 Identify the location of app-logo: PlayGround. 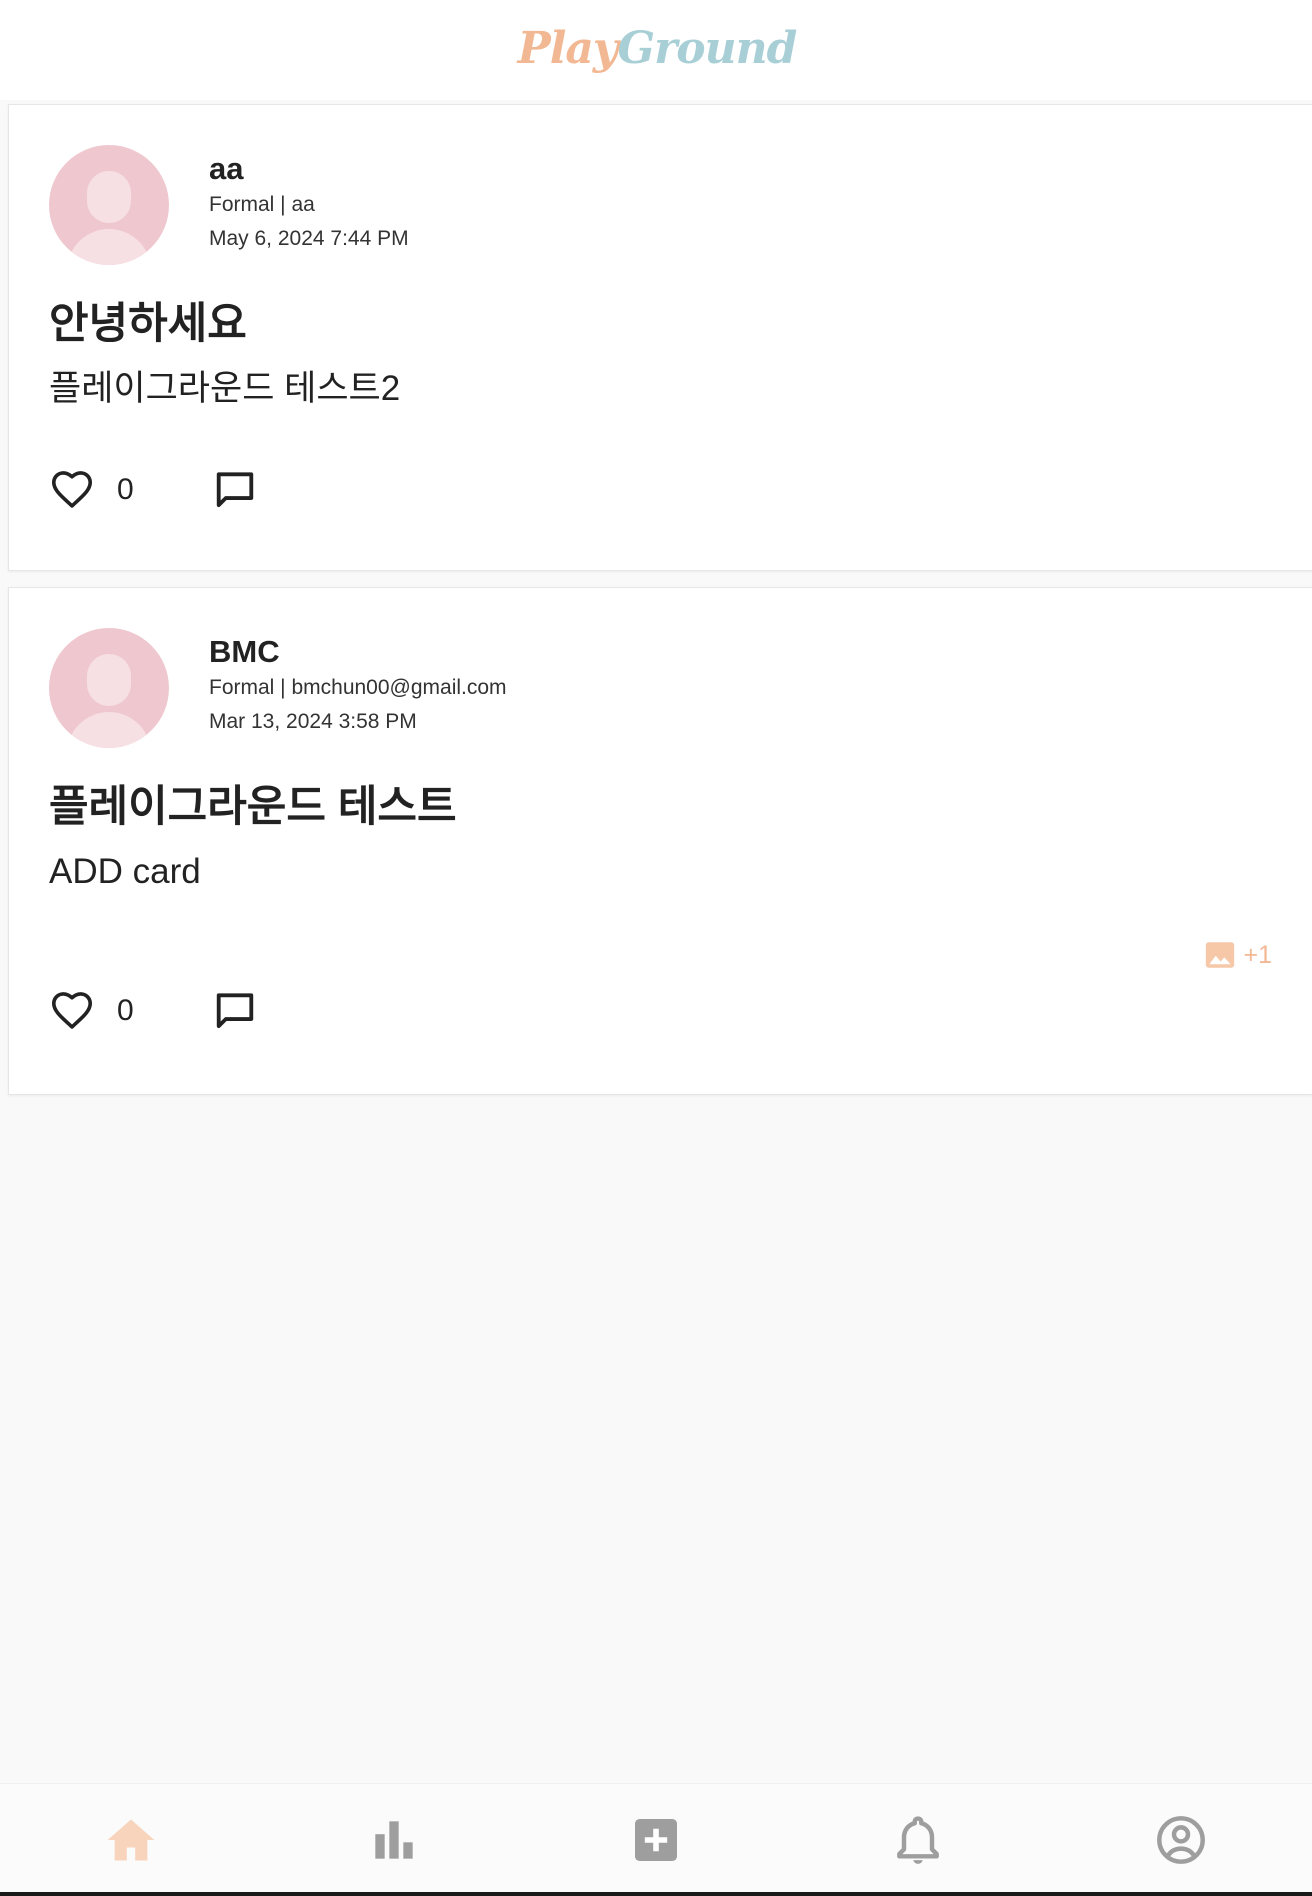
(657, 48).